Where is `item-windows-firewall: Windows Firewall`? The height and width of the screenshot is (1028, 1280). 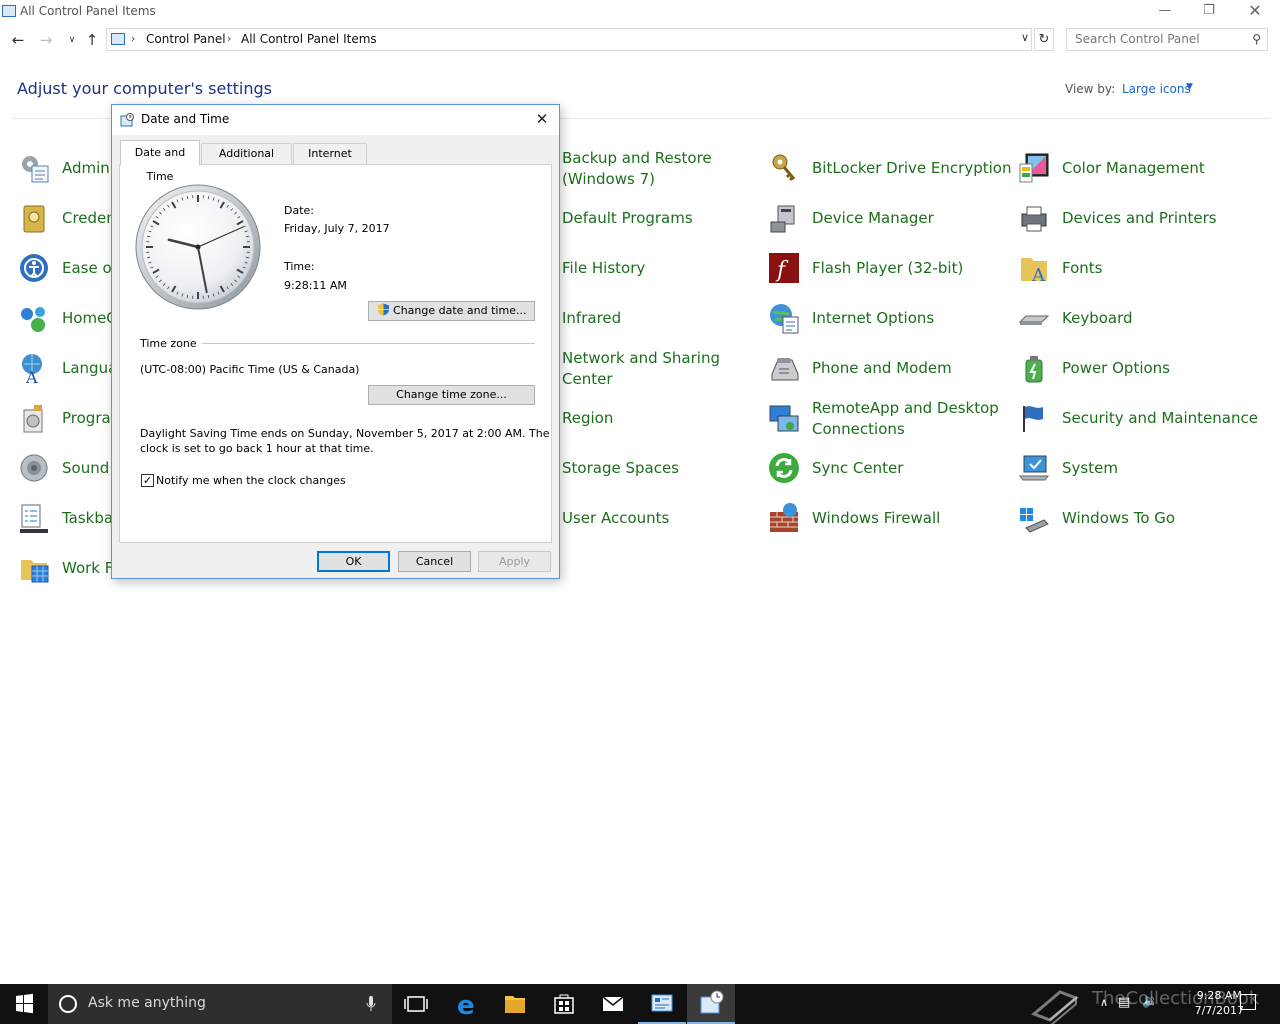 item-windows-firewall: Windows Firewall is located at coordinates (888, 518).